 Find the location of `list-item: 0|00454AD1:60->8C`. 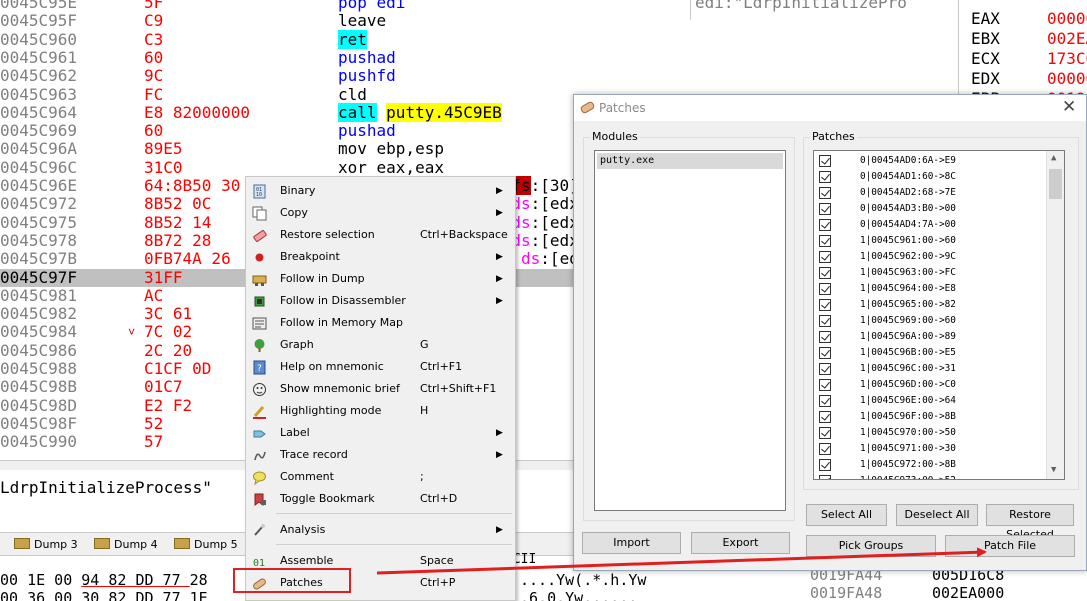

list-item: 0|00454AD1:60->8C is located at coordinates (932, 177).